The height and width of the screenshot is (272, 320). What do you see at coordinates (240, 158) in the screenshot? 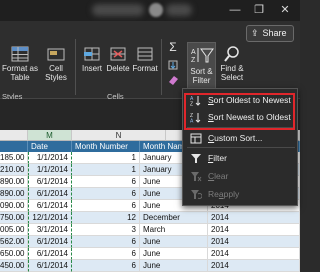
I see `menu-item-filter: Filter` at bounding box center [240, 158].